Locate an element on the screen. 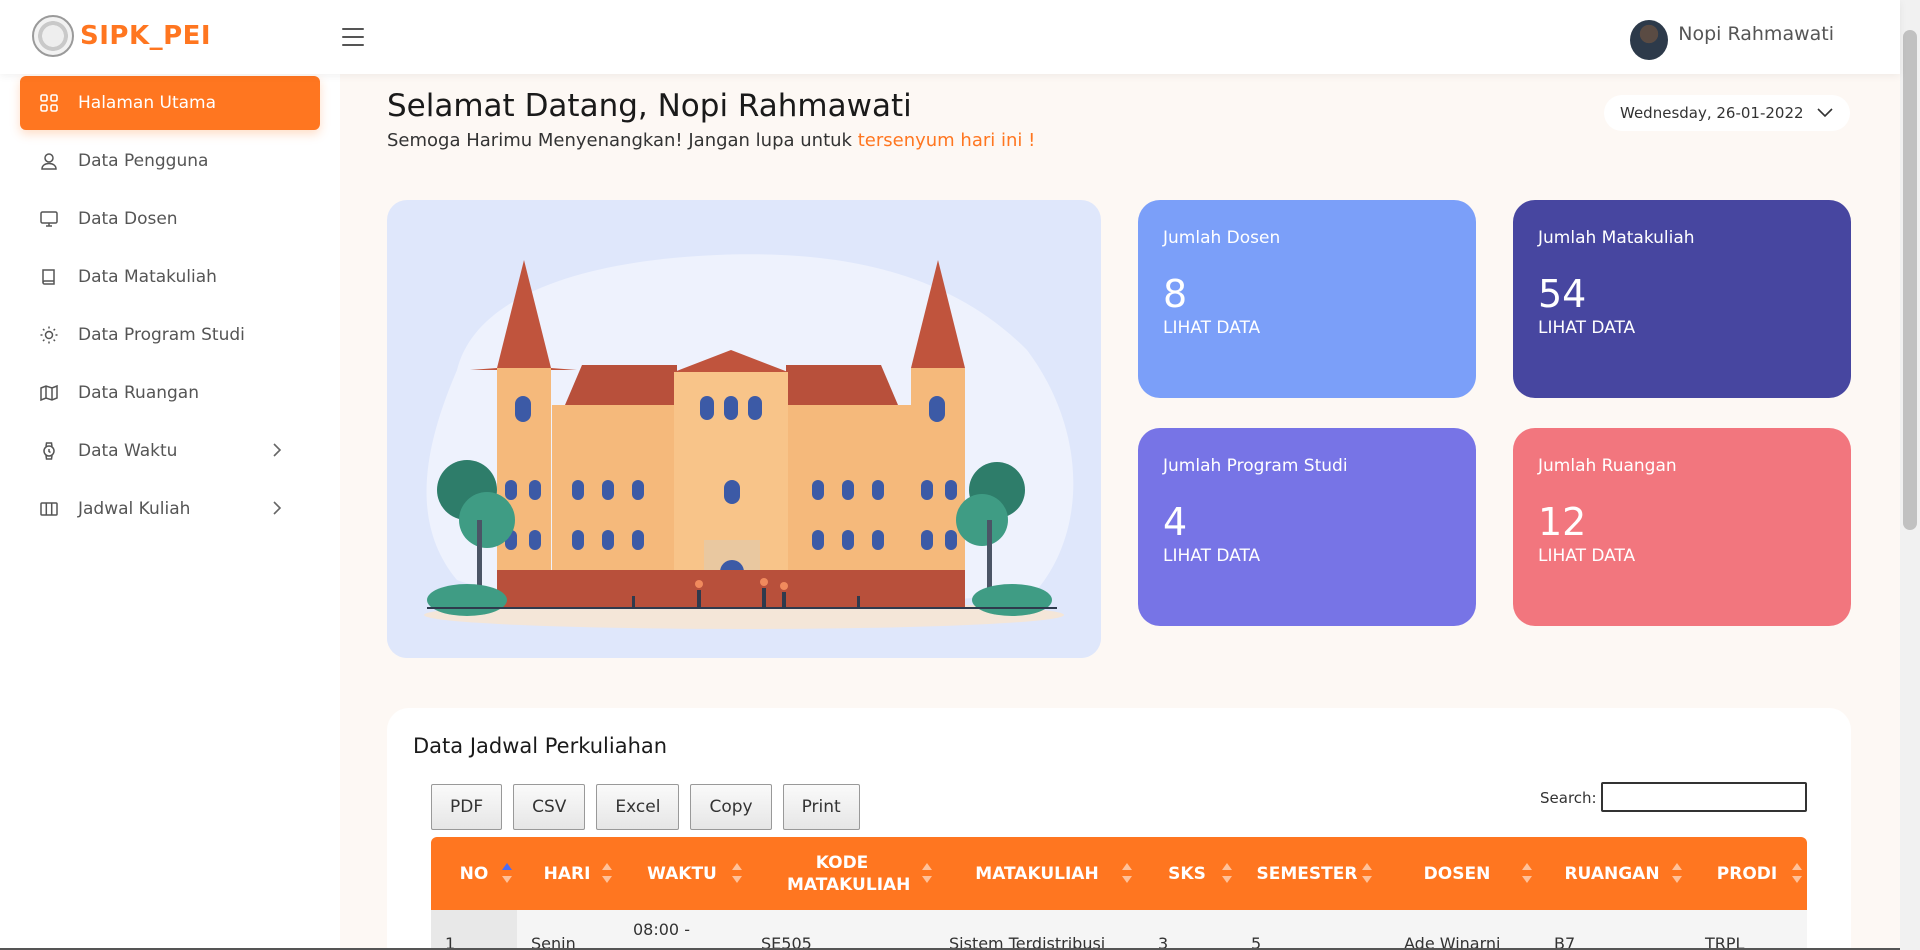 The height and width of the screenshot is (950, 1920). csv-button: CSV is located at coordinates (549, 807).